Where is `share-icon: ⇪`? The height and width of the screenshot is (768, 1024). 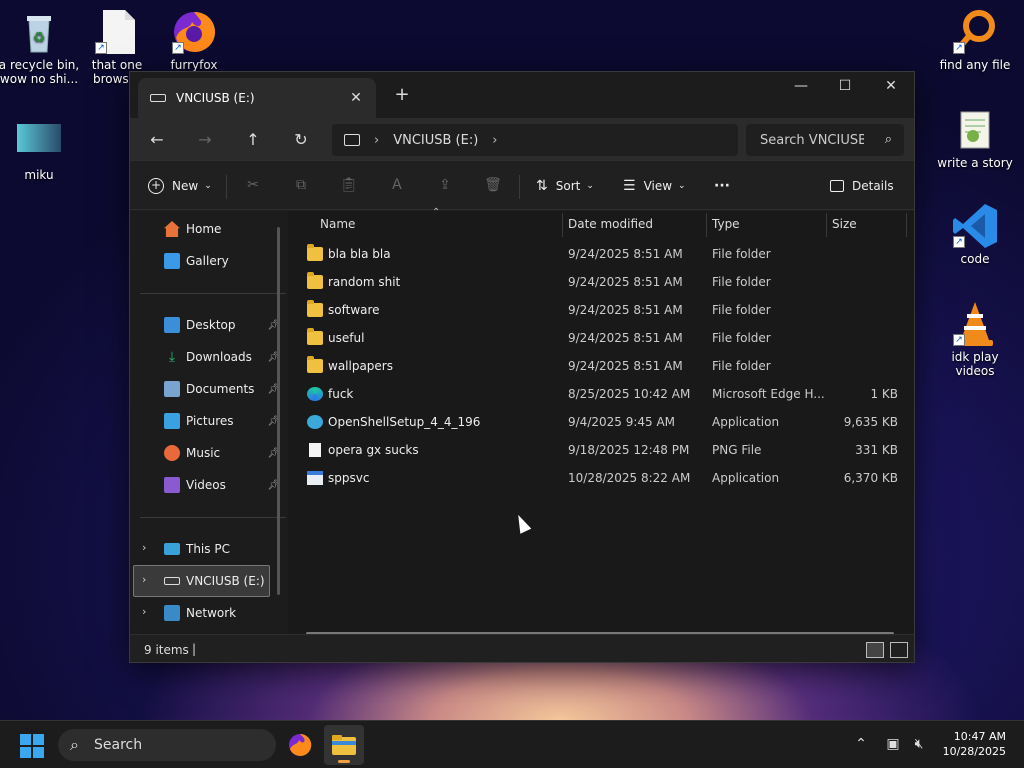
share-icon: ⇪ is located at coordinates (445, 185).